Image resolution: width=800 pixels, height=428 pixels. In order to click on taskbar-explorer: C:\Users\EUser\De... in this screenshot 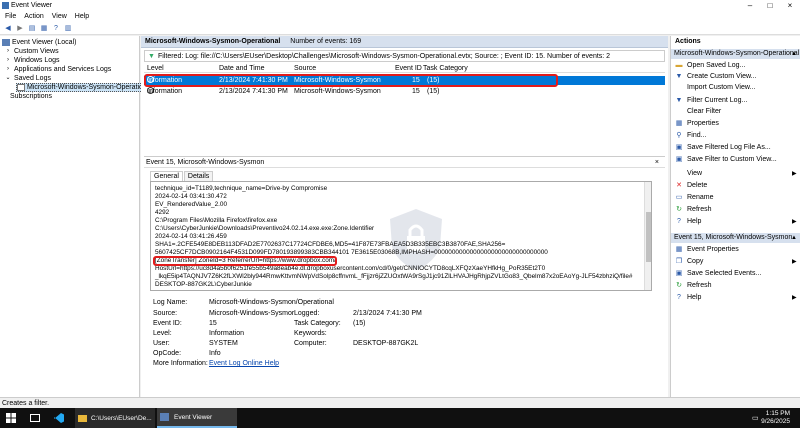, I will do `click(115, 418)`.